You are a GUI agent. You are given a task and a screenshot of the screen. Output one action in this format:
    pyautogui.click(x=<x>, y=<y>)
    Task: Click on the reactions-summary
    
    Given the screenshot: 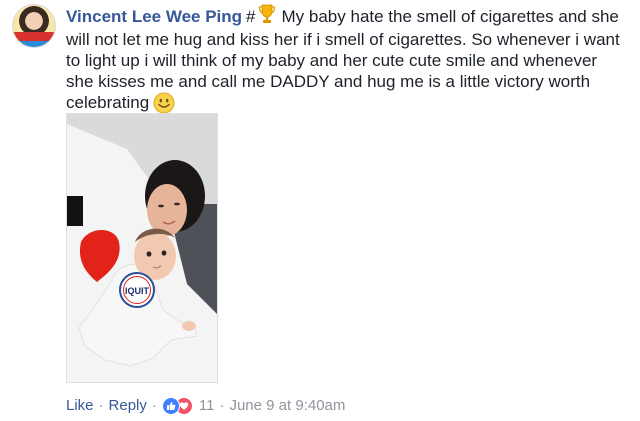 What is the action you would take?
    pyautogui.click(x=177, y=406)
    